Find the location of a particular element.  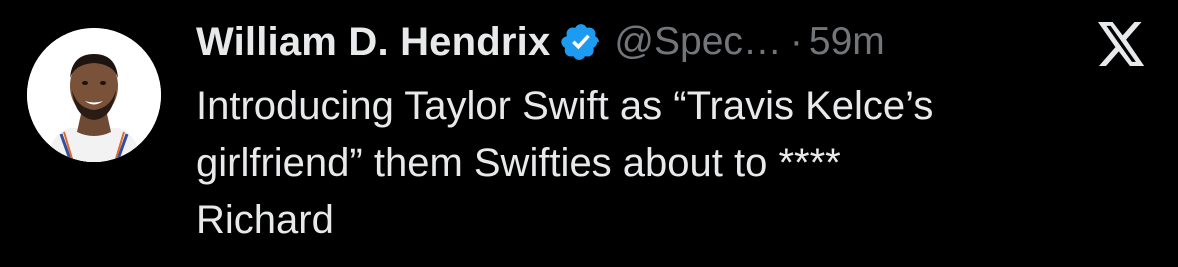

tweet-header: William D. Hendrix @Spec… · 59m is located at coordinates (540, 42).